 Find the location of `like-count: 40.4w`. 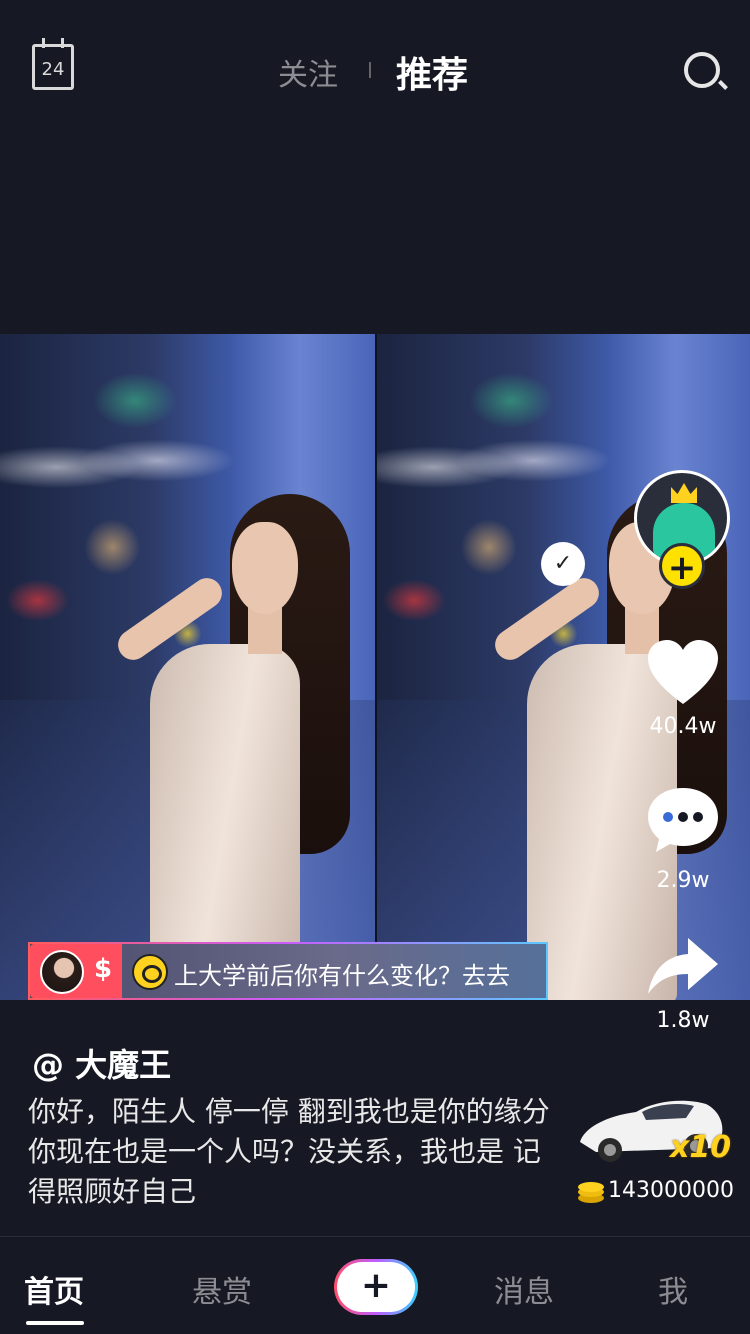

like-count: 40.4w is located at coordinates (683, 726).